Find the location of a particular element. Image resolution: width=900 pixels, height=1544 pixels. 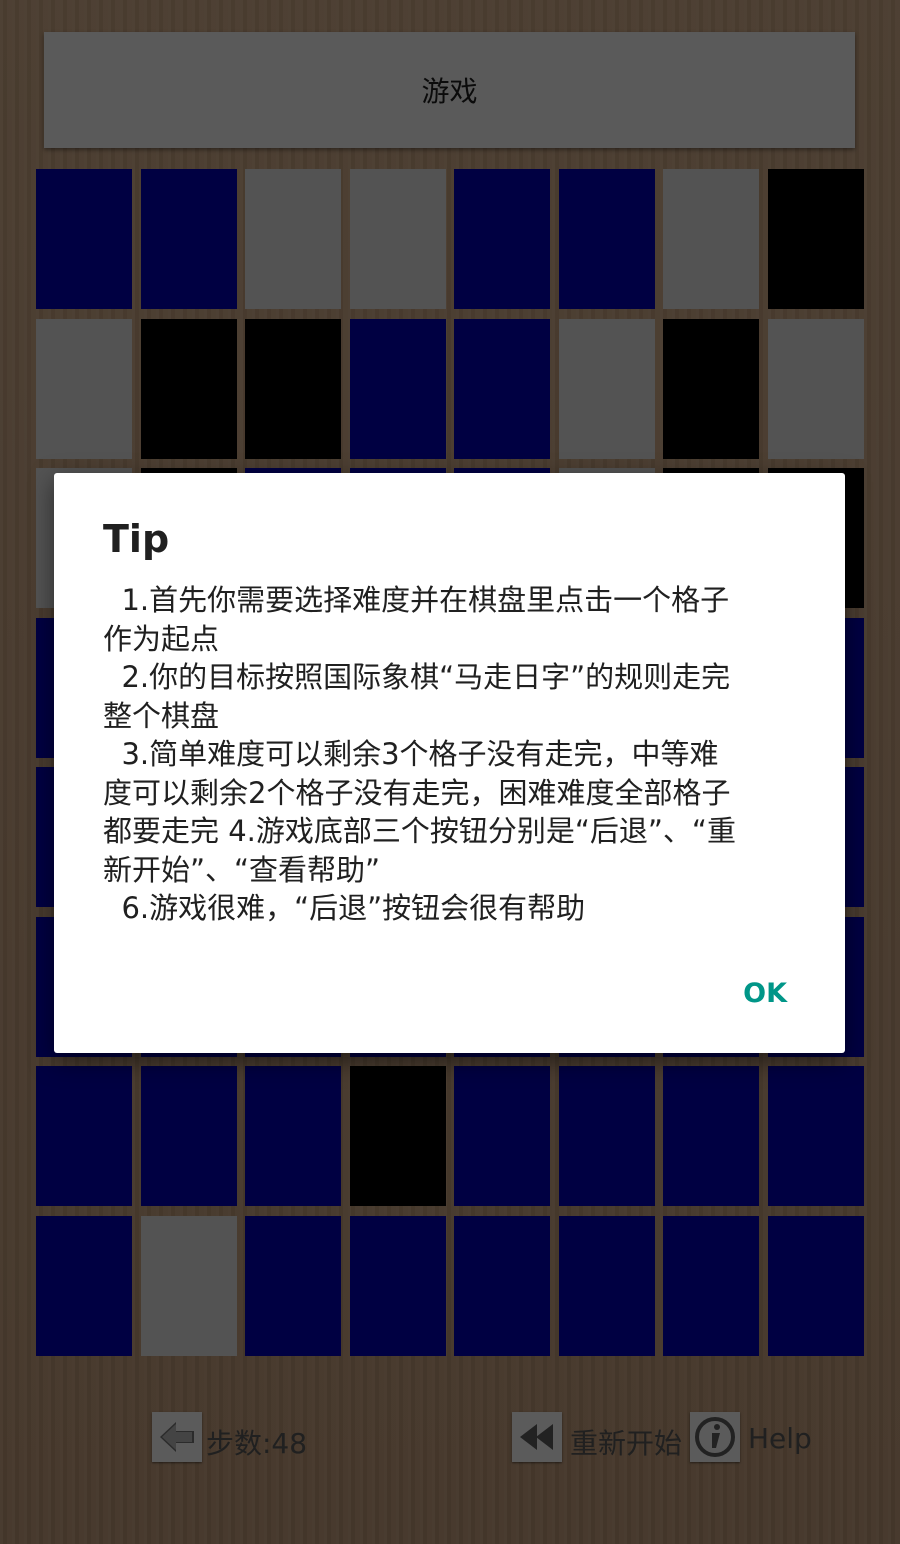

dialog-line: 新开始”、“查看帮助” is located at coordinates (242, 869).